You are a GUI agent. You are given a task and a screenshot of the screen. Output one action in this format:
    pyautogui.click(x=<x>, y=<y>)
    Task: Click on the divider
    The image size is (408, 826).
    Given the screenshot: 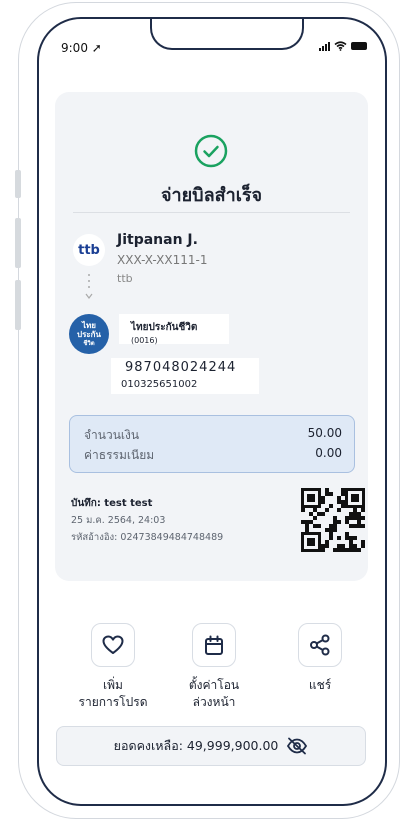 What is the action you would take?
    pyautogui.click(x=211, y=212)
    